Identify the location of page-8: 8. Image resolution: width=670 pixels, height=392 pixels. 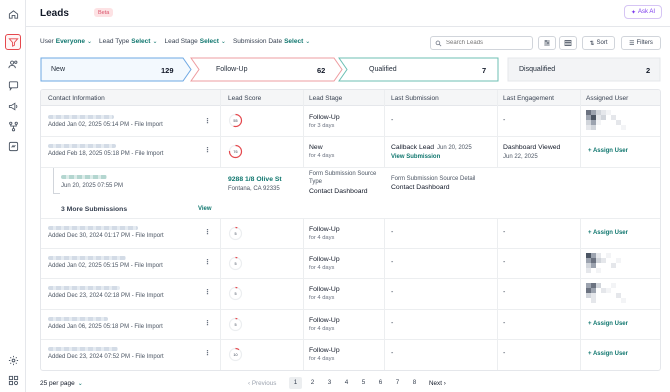
(414, 383).